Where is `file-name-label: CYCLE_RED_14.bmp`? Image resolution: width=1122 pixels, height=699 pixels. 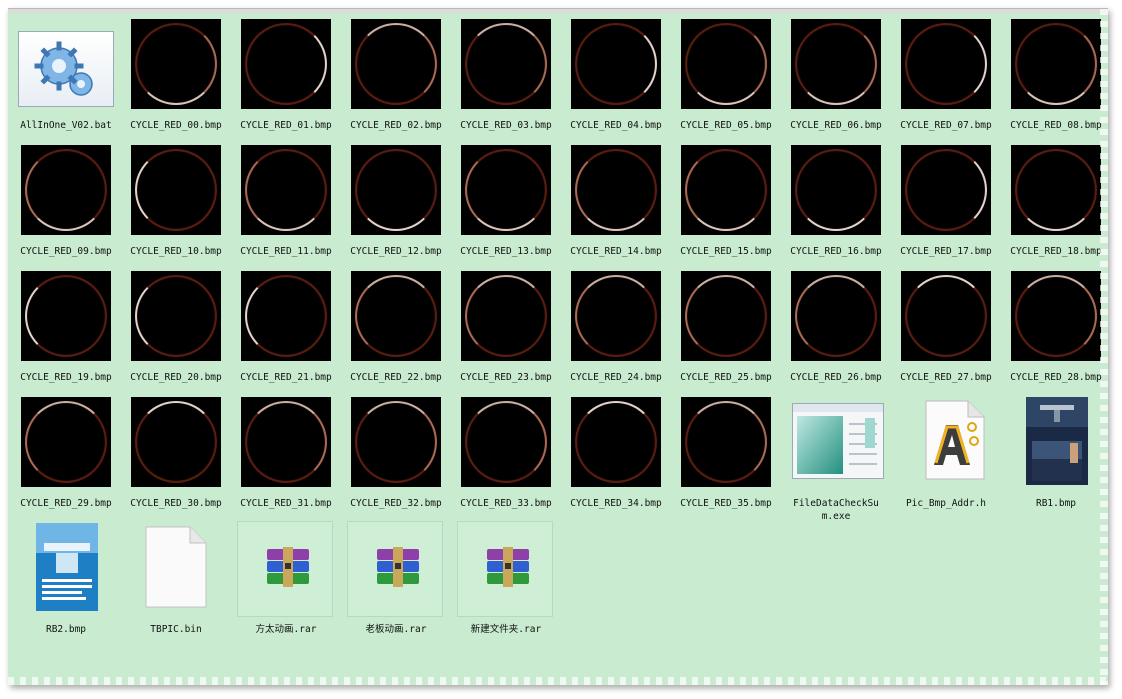
file-name-label: CYCLE_RED_14.bmp is located at coordinates (616, 251).